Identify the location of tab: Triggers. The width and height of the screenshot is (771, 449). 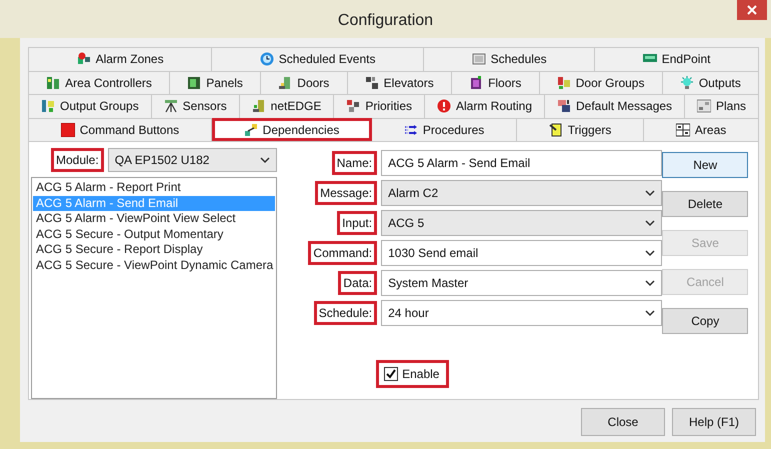
(580, 129).